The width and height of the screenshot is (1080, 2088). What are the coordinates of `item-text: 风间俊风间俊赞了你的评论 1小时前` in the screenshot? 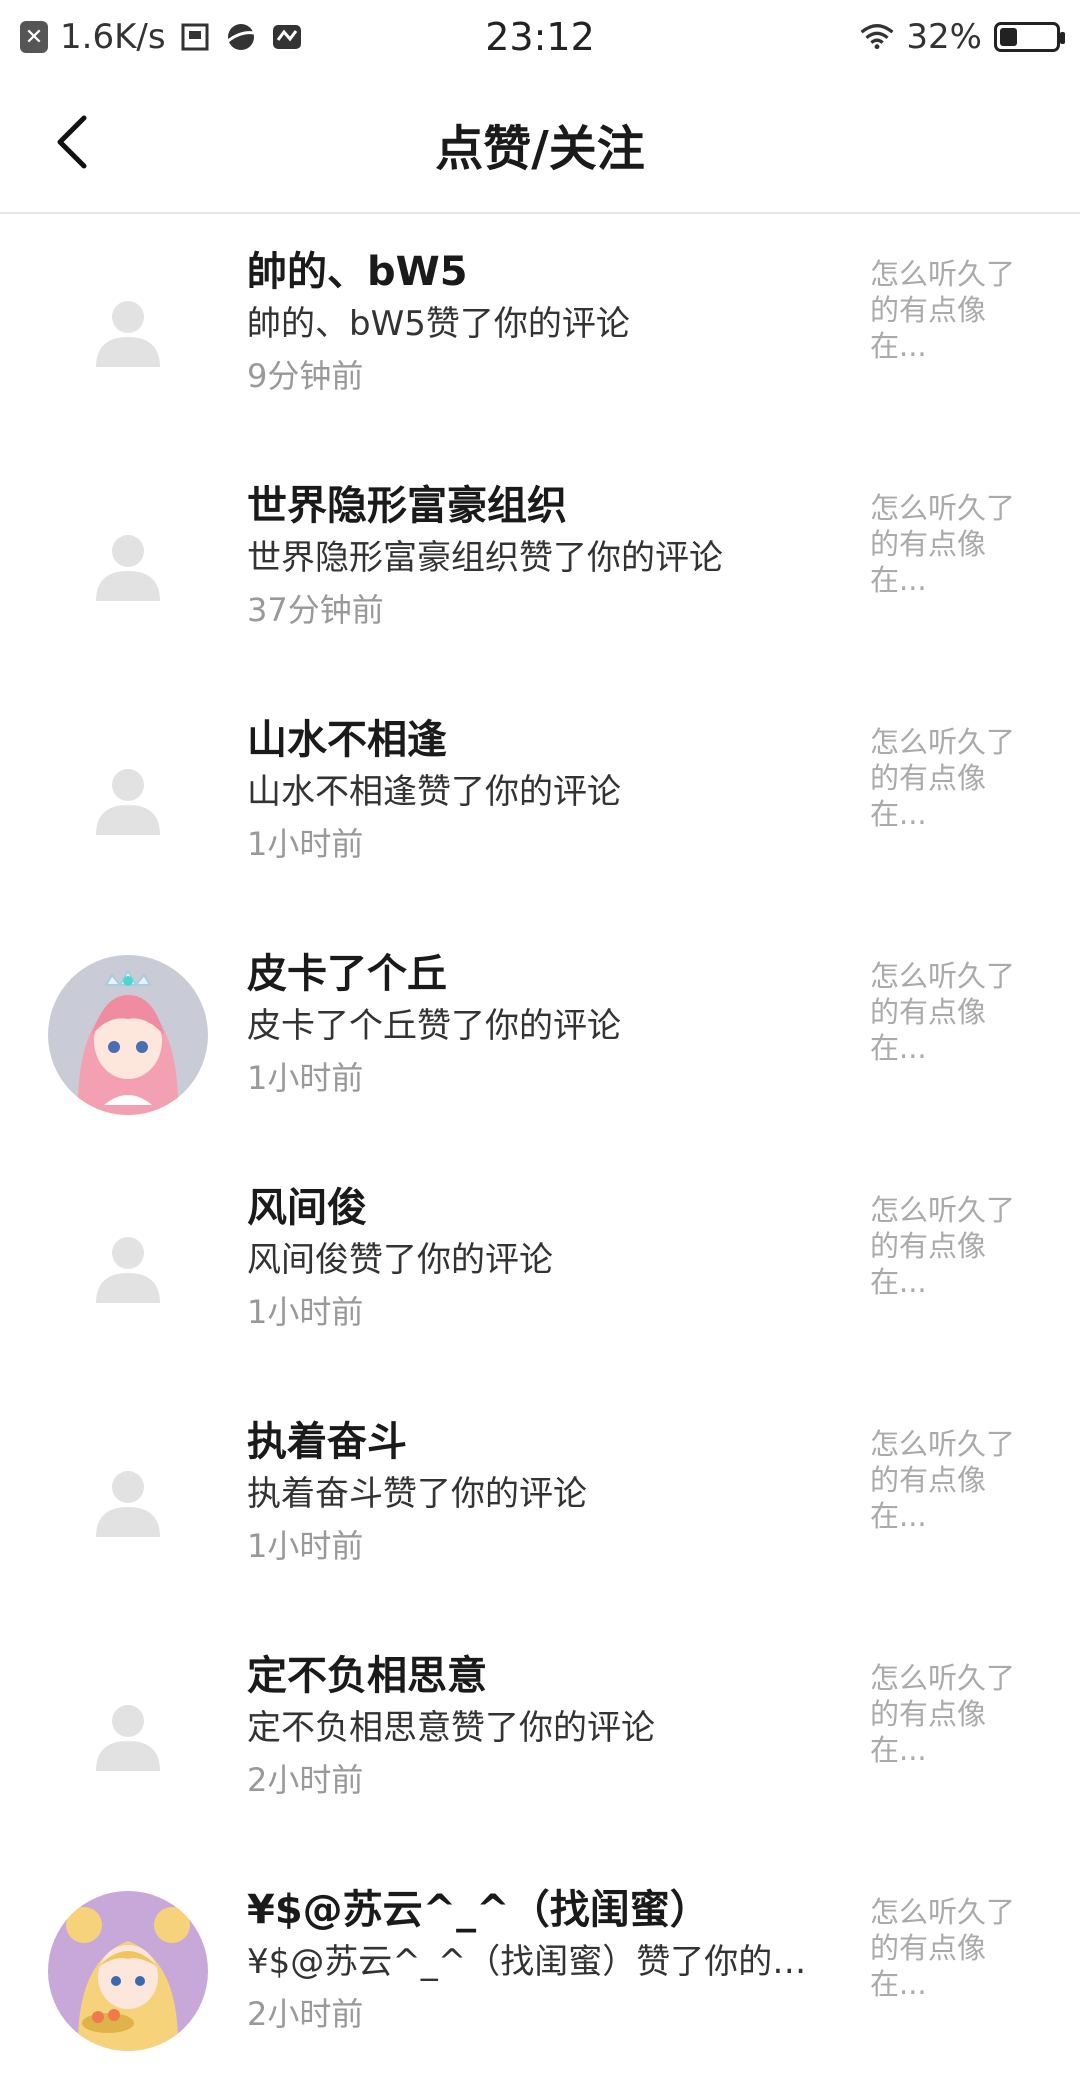 It's located at (537, 1260).